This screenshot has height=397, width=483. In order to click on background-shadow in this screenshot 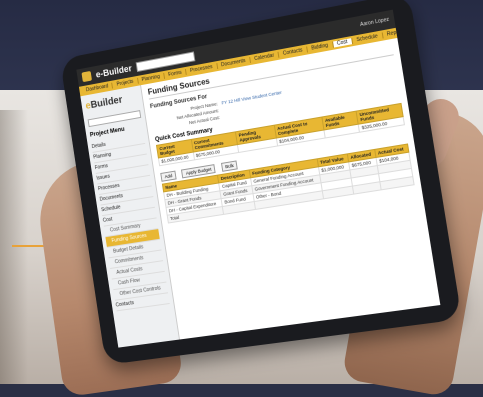, I will do `click(14, 247)`.